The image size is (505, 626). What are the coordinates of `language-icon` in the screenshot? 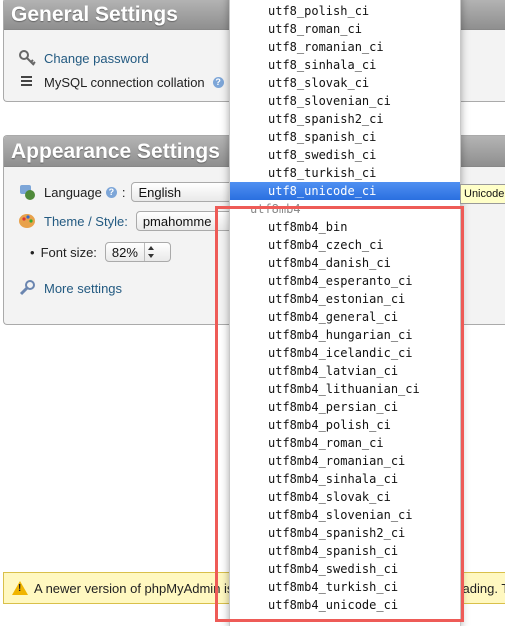 It's located at (27, 192).